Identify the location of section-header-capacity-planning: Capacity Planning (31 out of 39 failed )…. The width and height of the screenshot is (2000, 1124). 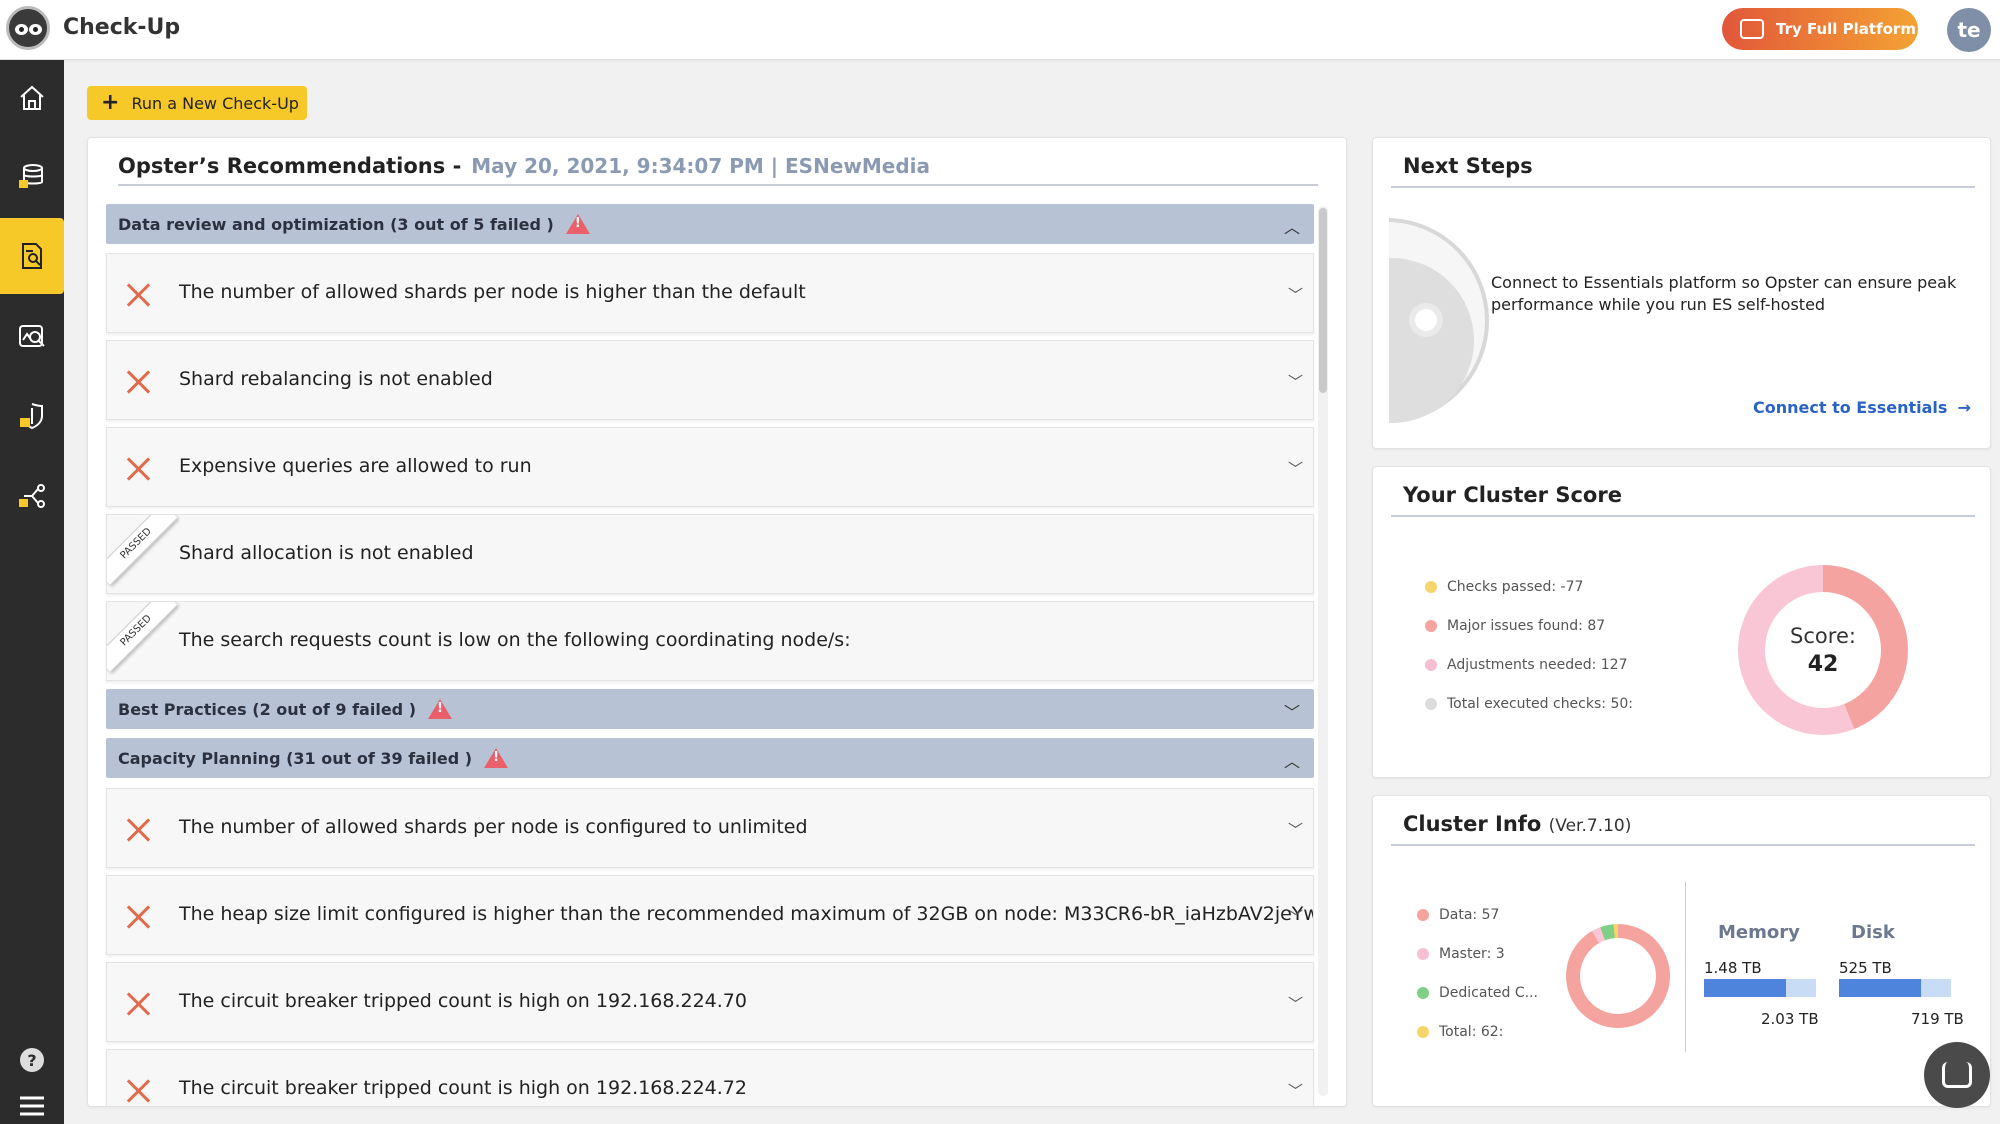
(710, 758).